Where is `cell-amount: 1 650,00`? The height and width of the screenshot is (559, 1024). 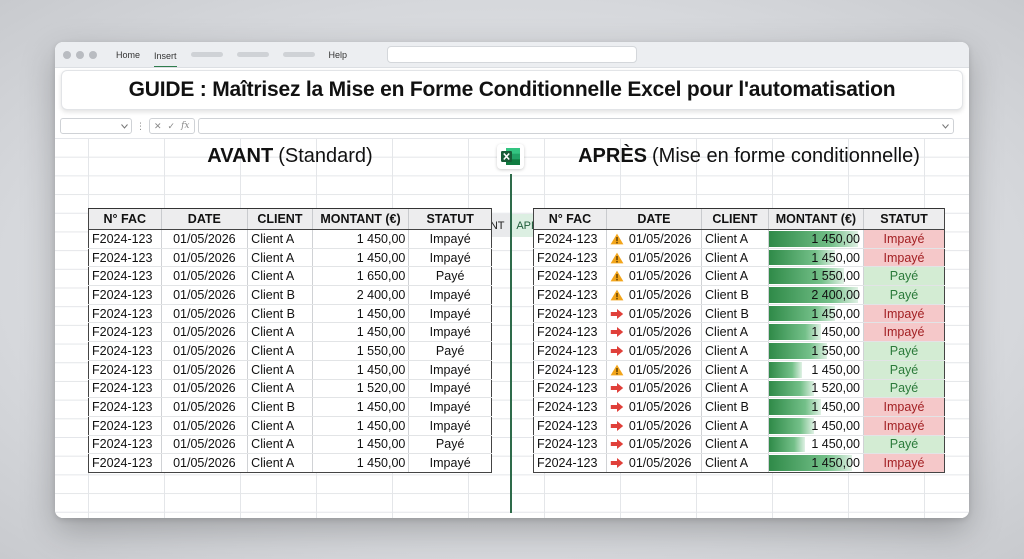
cell-amount: 1 650,00 is located at coordinates (360, 276).